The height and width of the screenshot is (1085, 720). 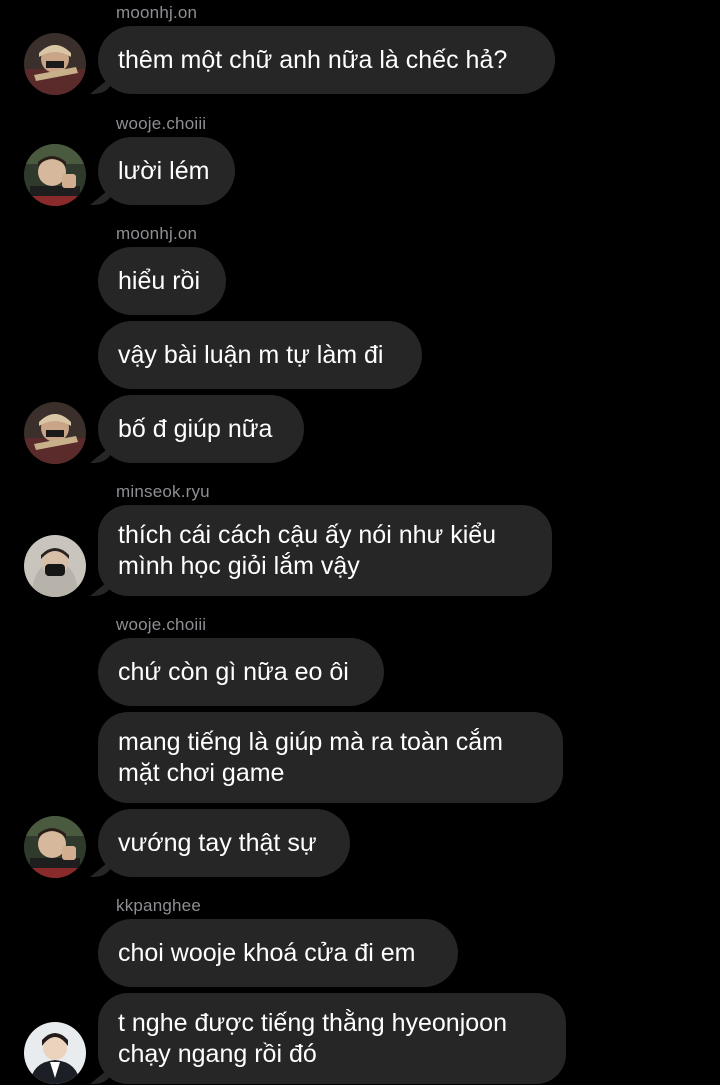 I want to click on message-bubble: vướng tay thật sự, so click(x=224, y=843).